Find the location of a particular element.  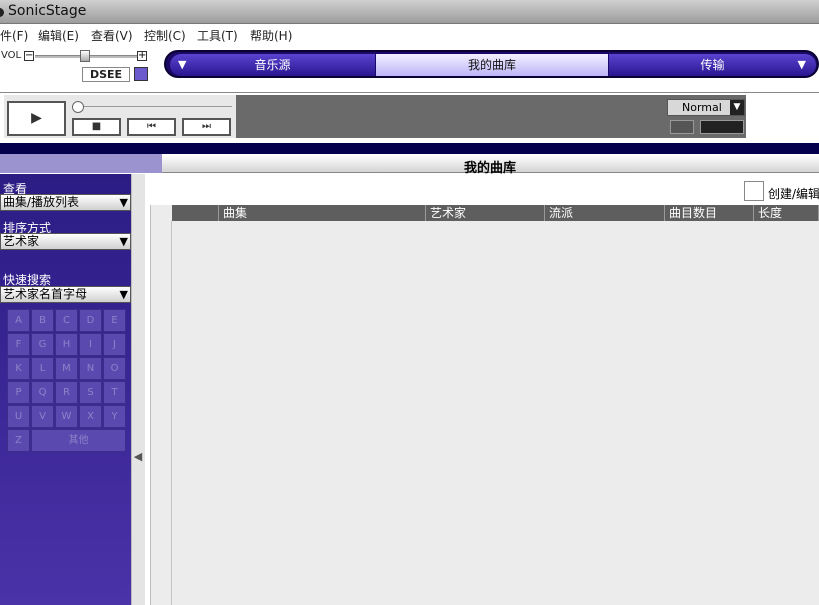

title-bar: SonicStage is located at coordinates (409, 12).